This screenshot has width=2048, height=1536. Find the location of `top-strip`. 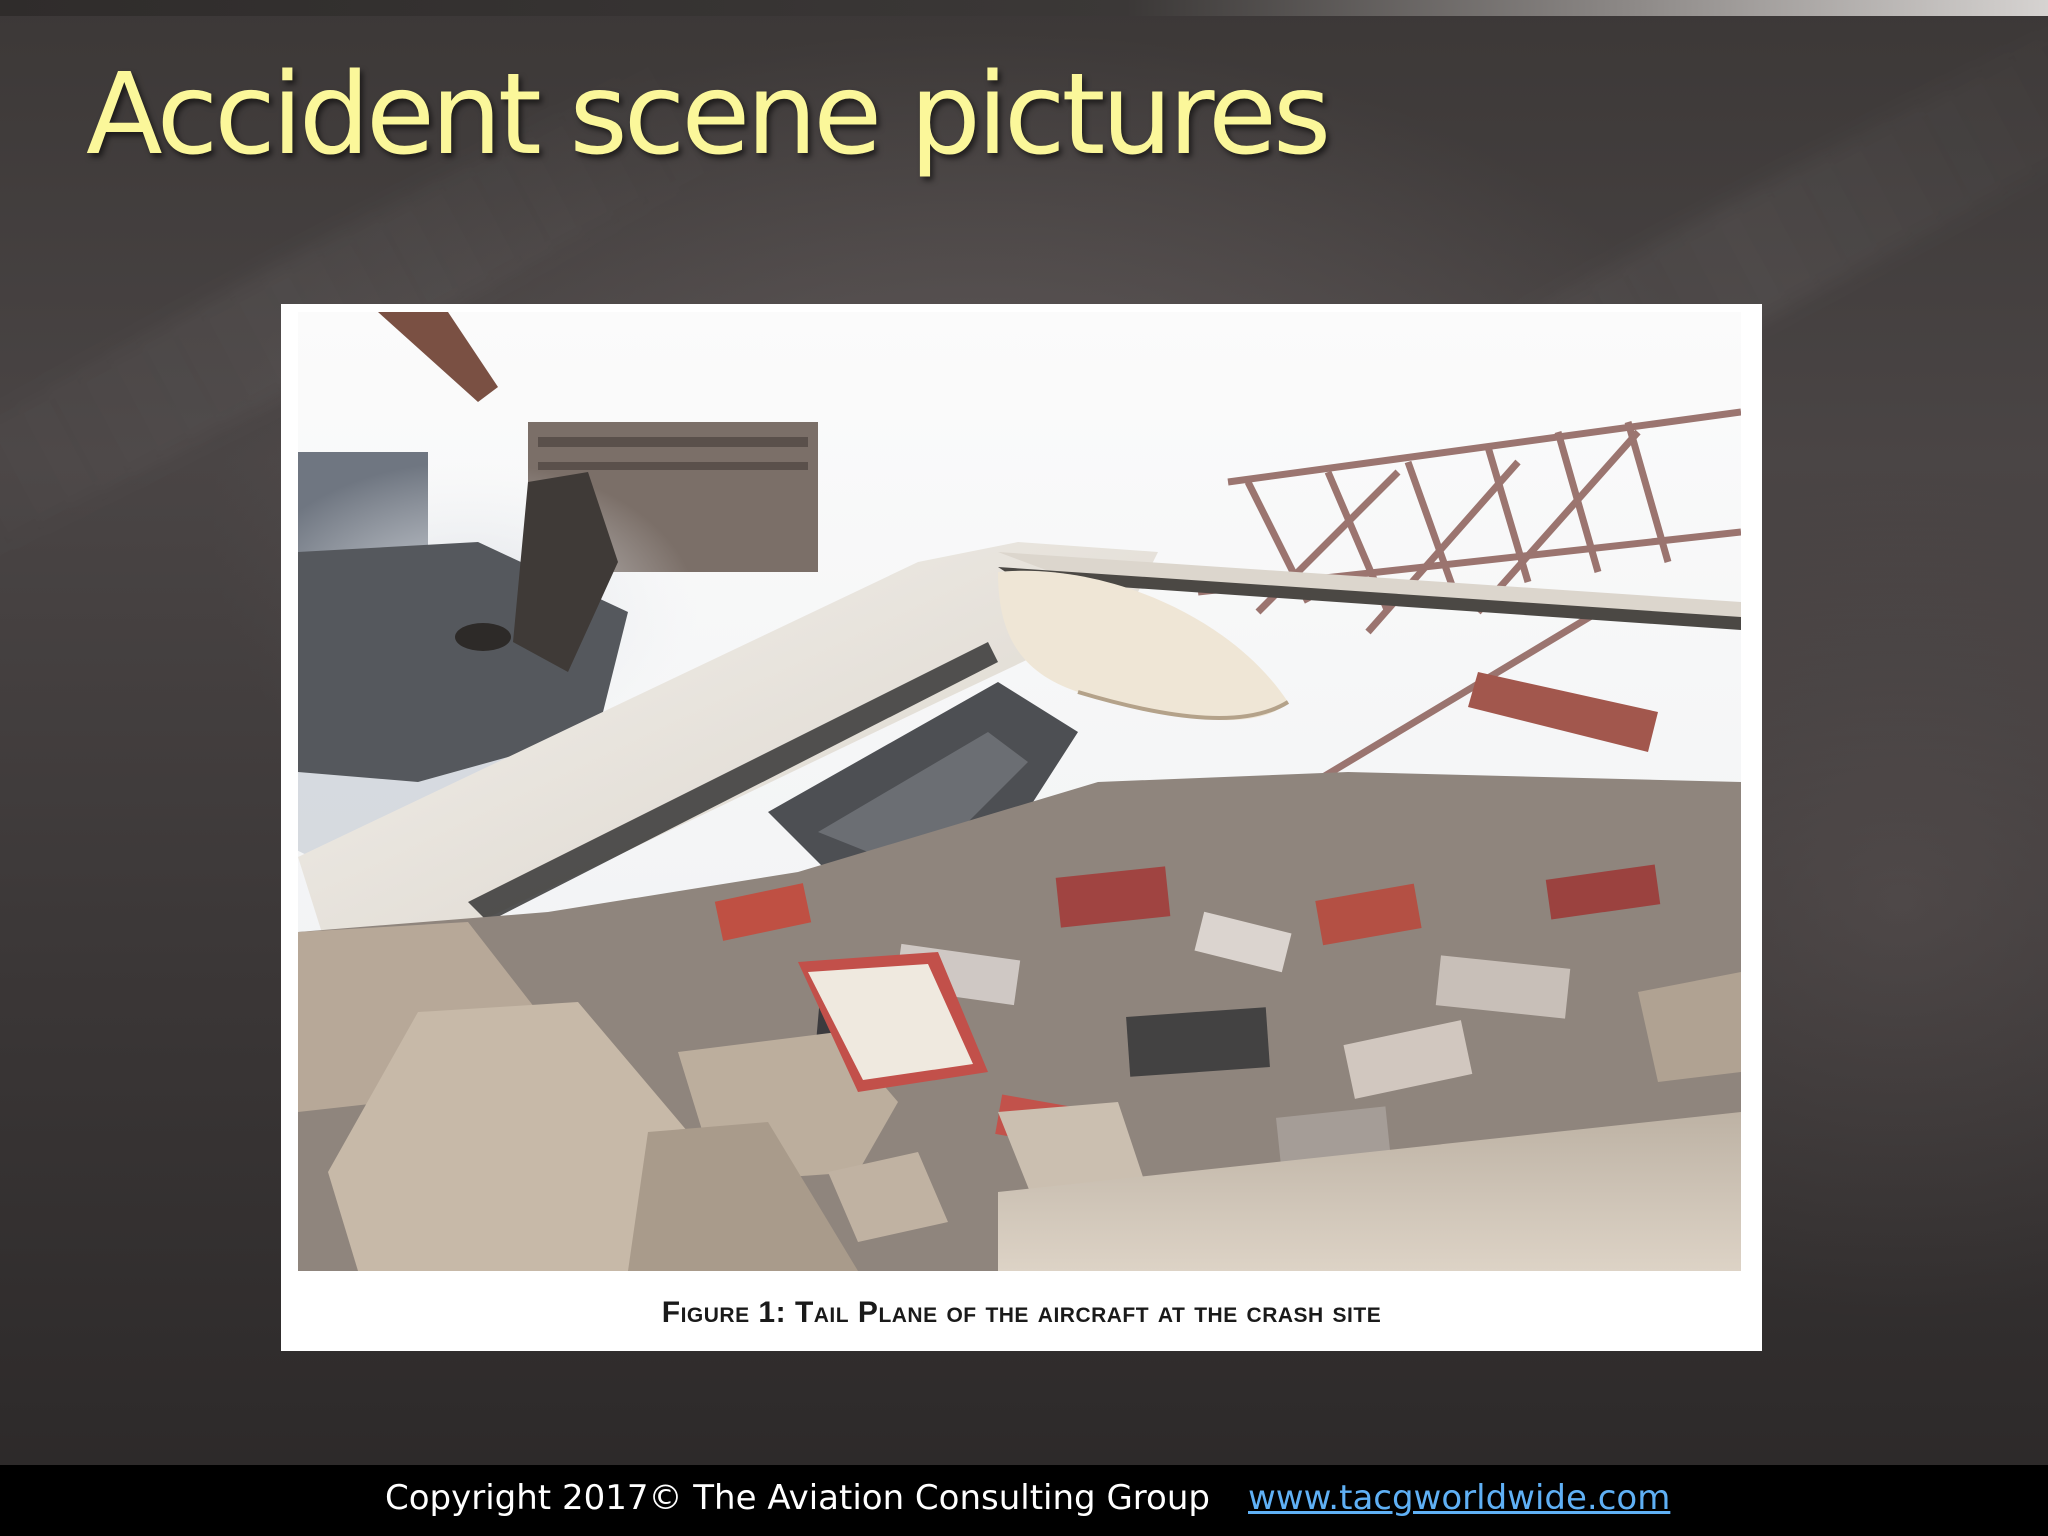

top-strip is located at coordinates (1024, 8).